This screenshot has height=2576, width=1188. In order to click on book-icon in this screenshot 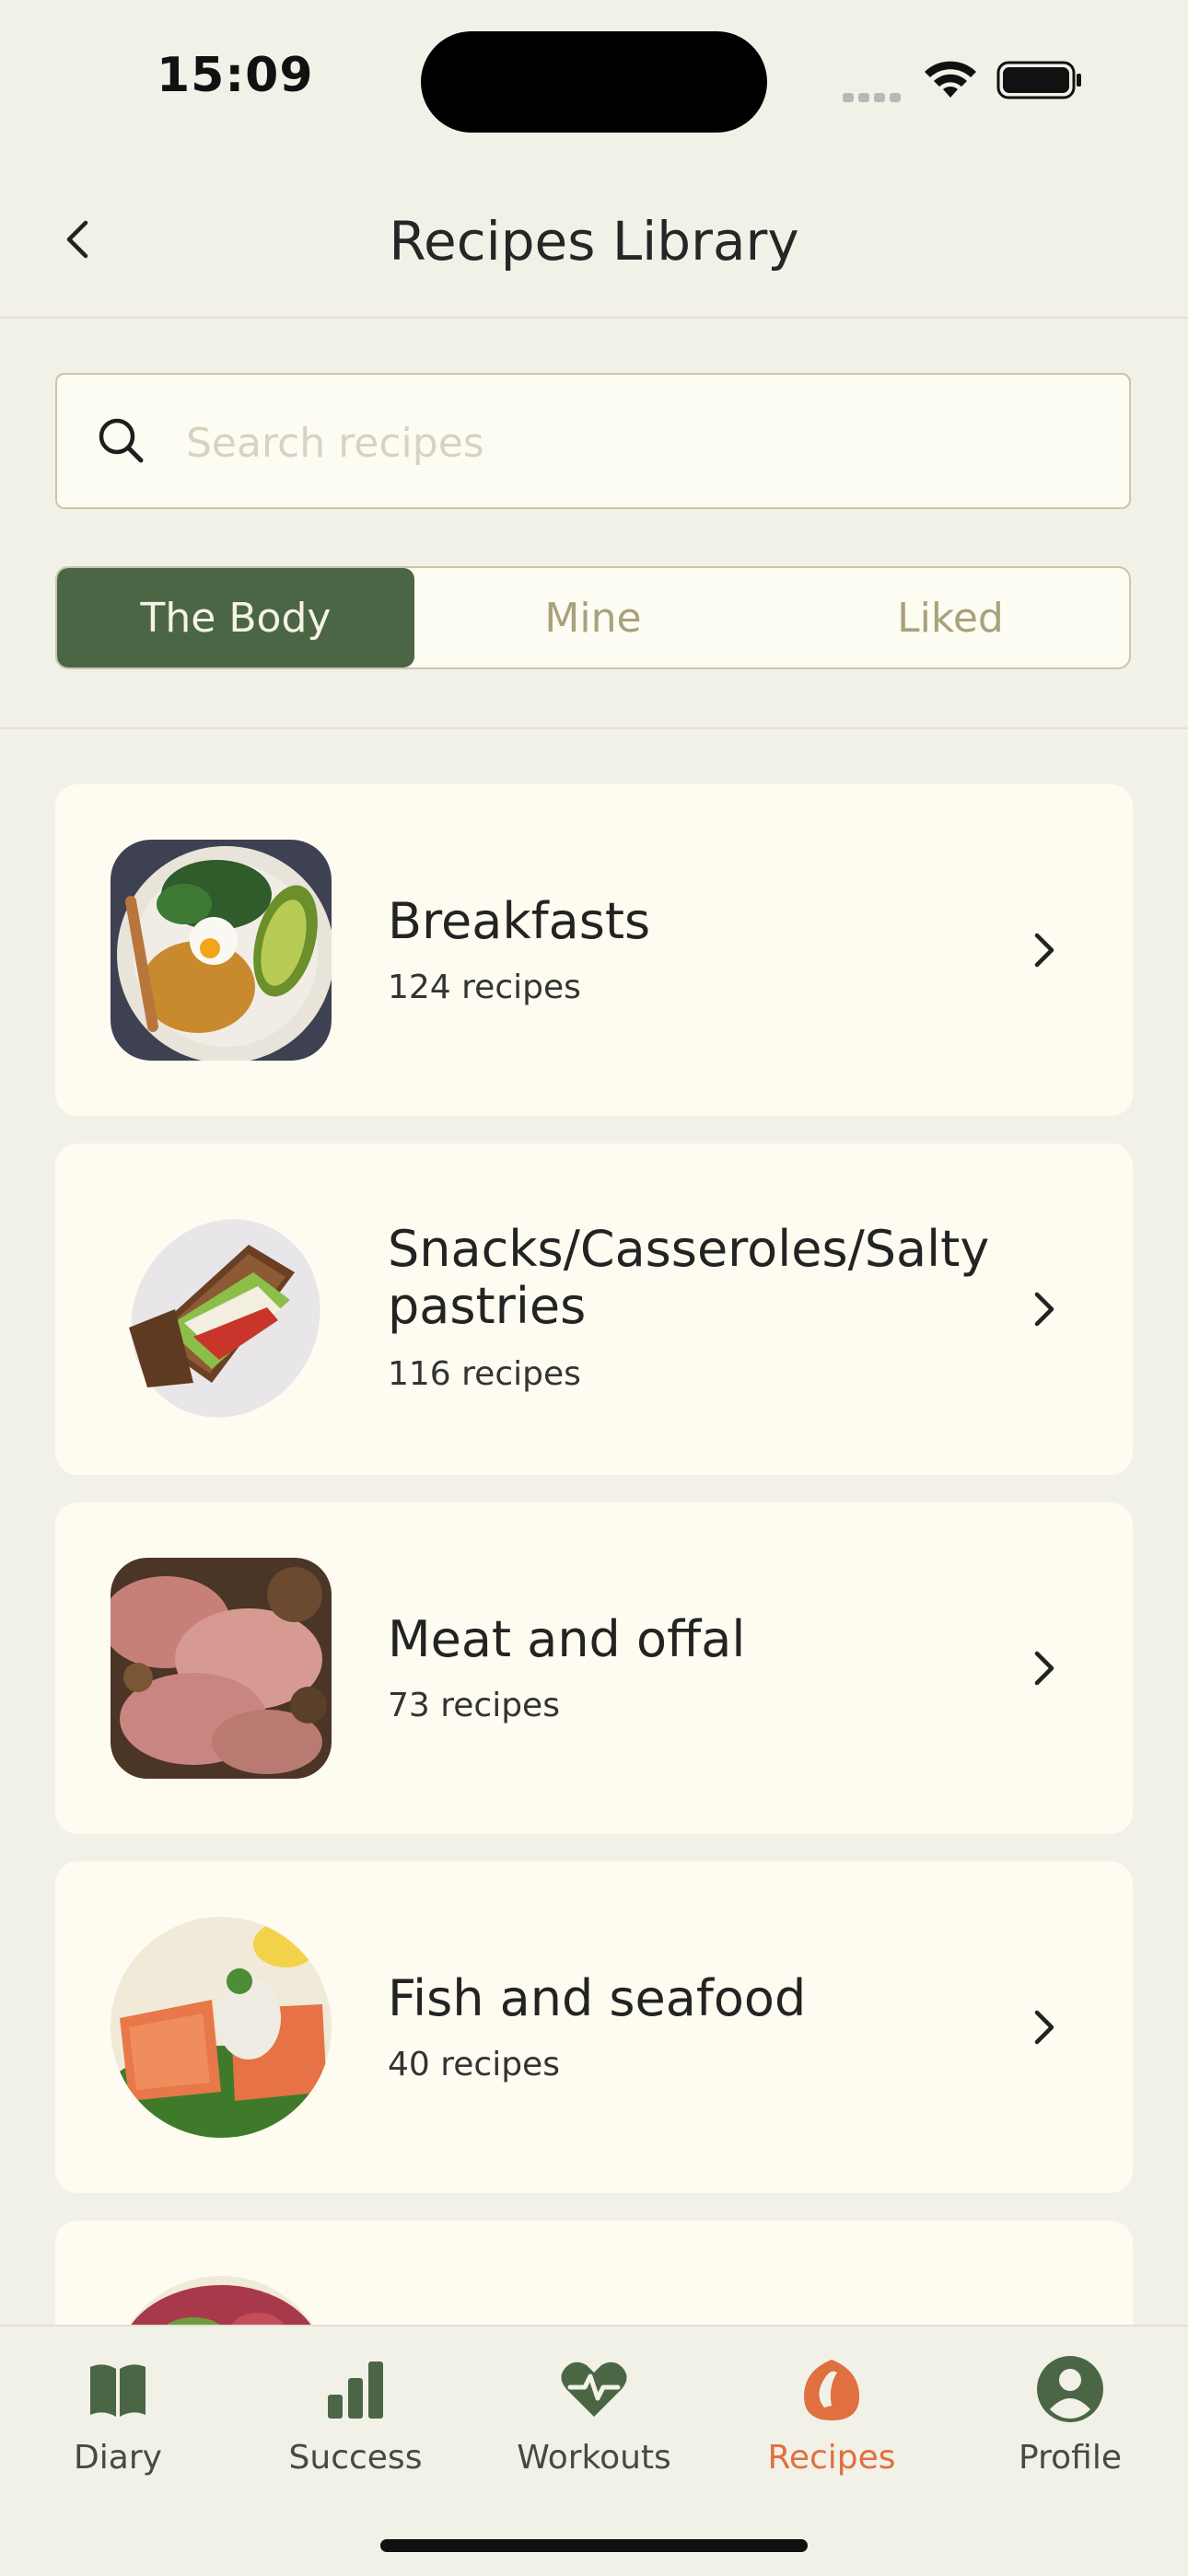, I will do `click(118, 2390)`.